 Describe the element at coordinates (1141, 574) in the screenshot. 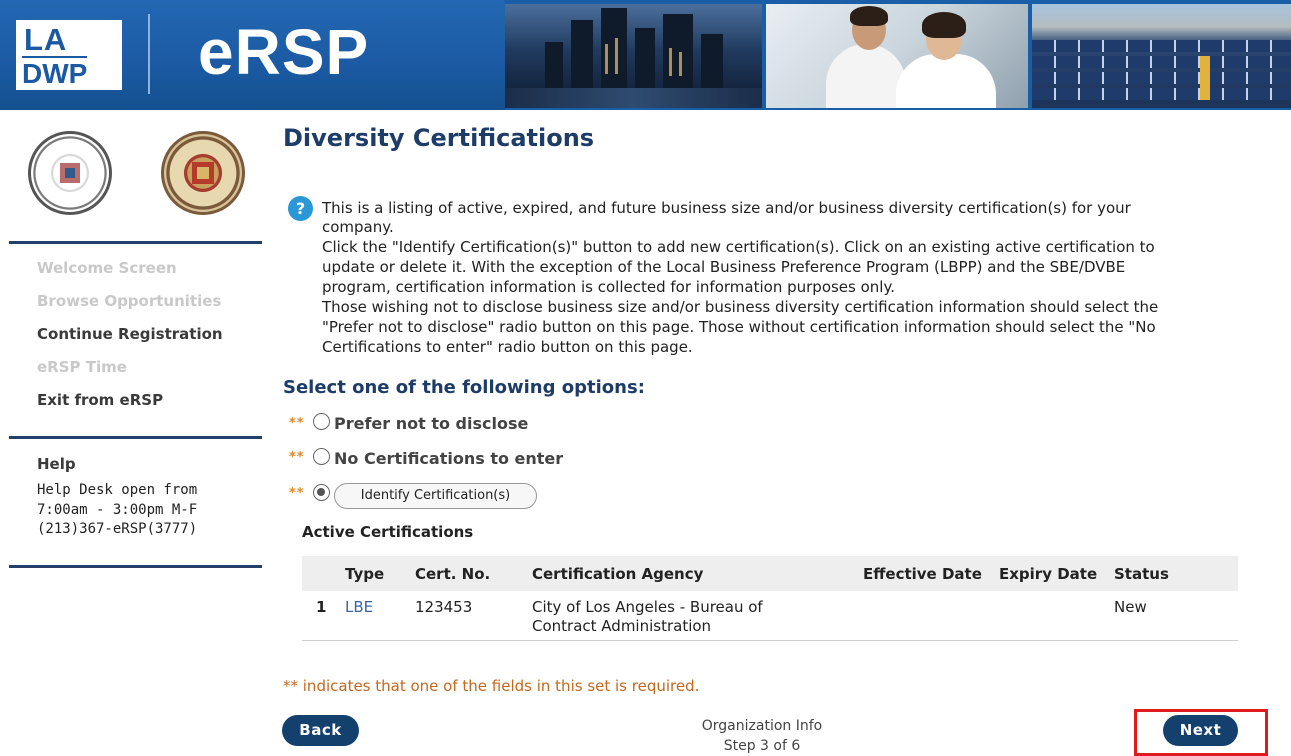

I see `column-header-status: Status` at that location.